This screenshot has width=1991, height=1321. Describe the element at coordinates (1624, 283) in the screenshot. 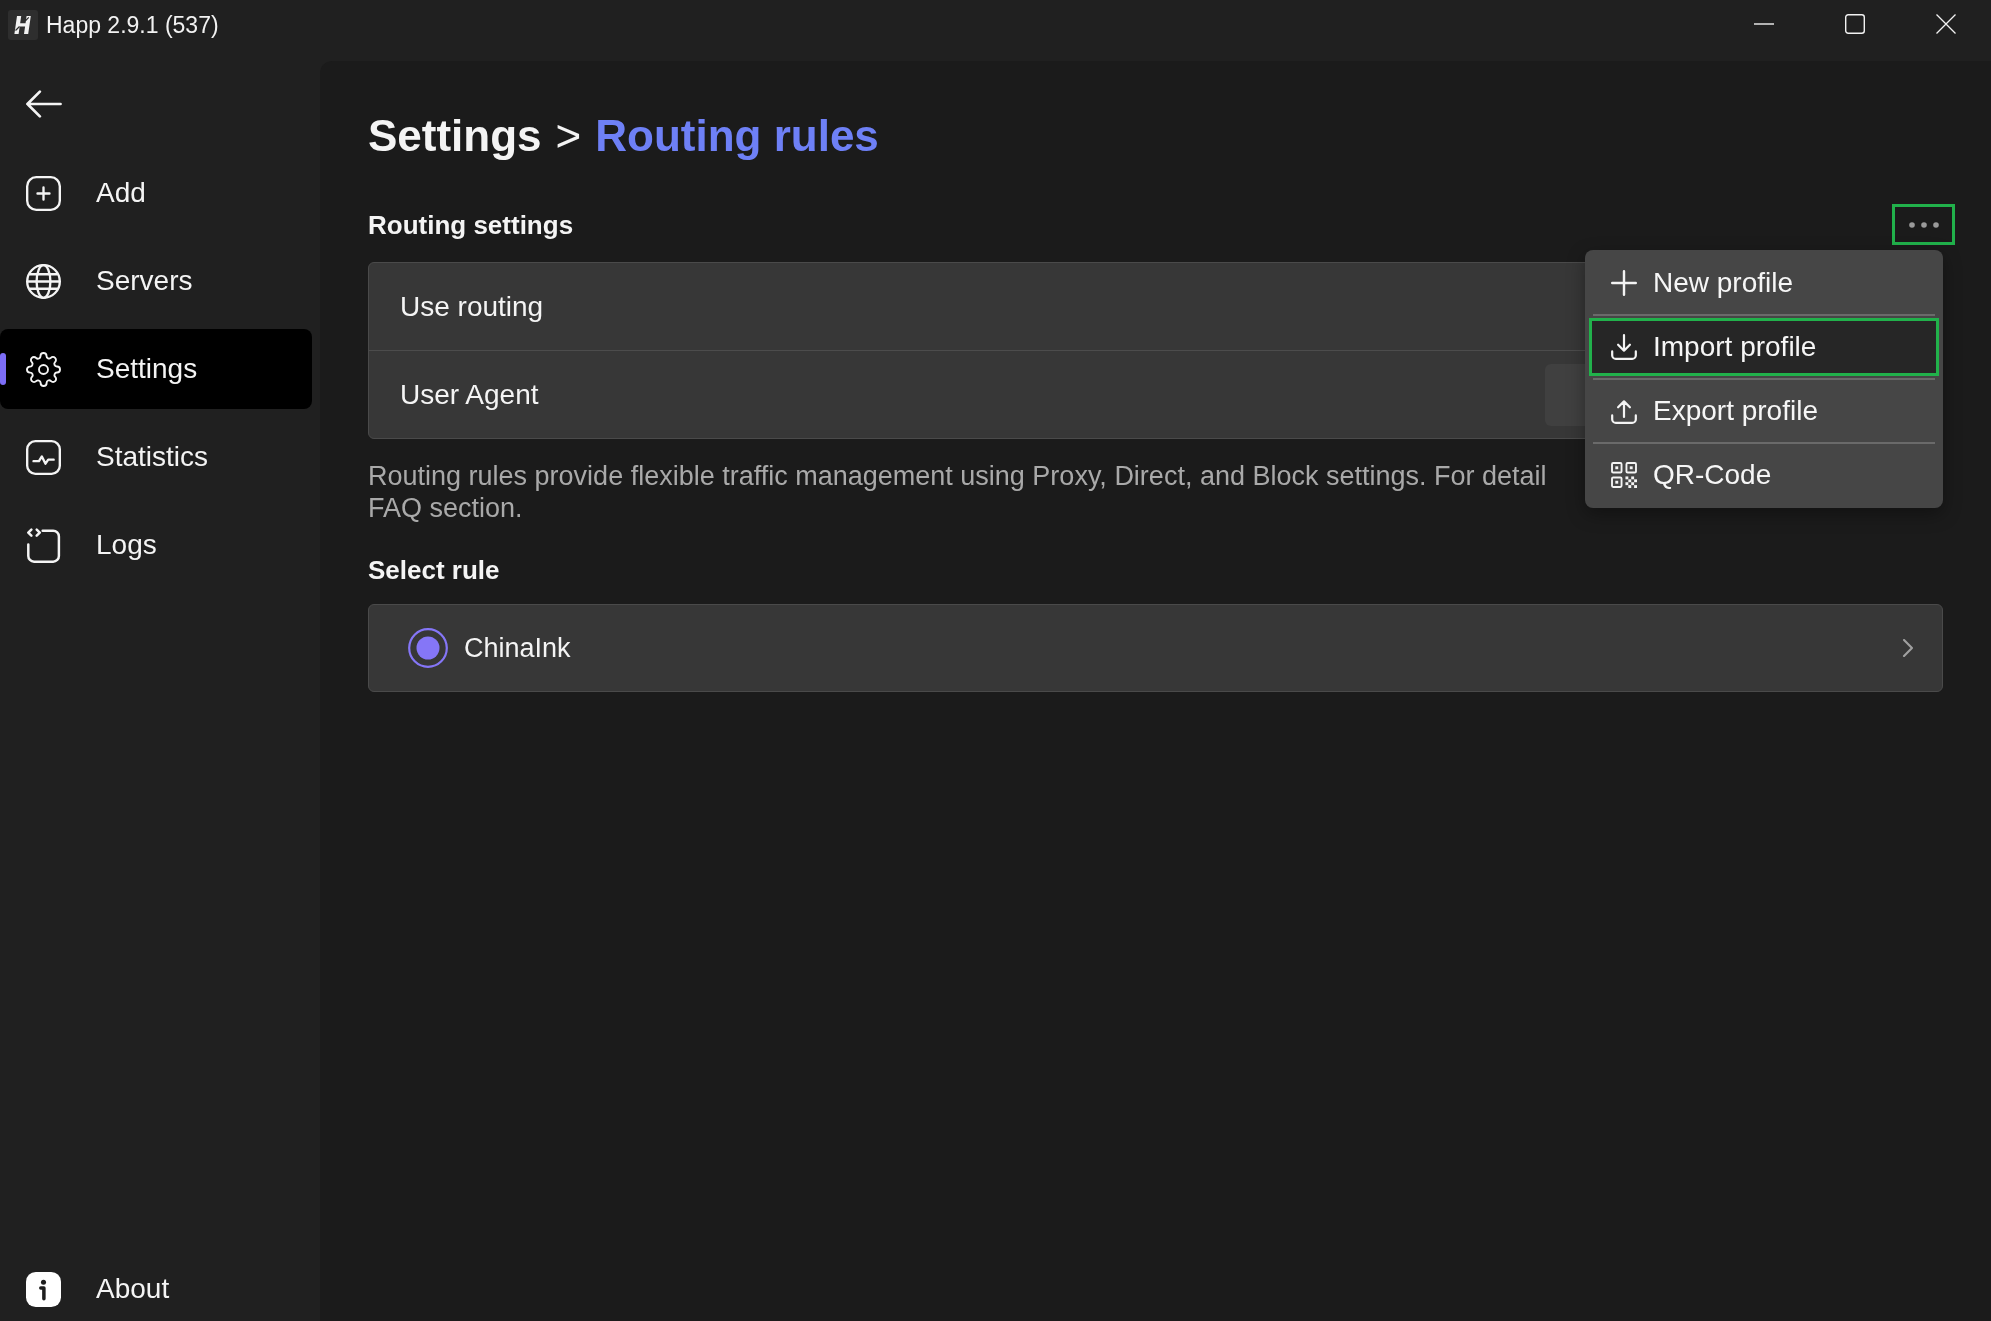

I see `plus-icon` at that location.